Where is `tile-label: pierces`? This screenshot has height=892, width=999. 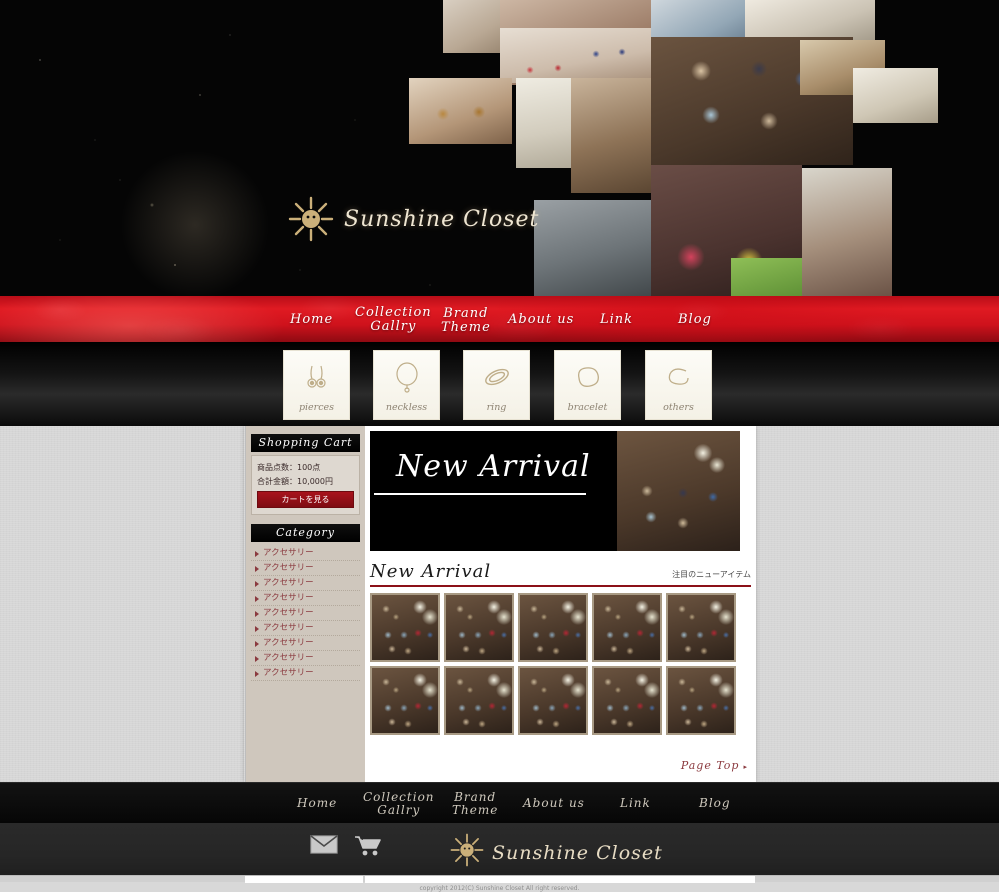
tile-label: pierces is located at coordinates (316, 407).